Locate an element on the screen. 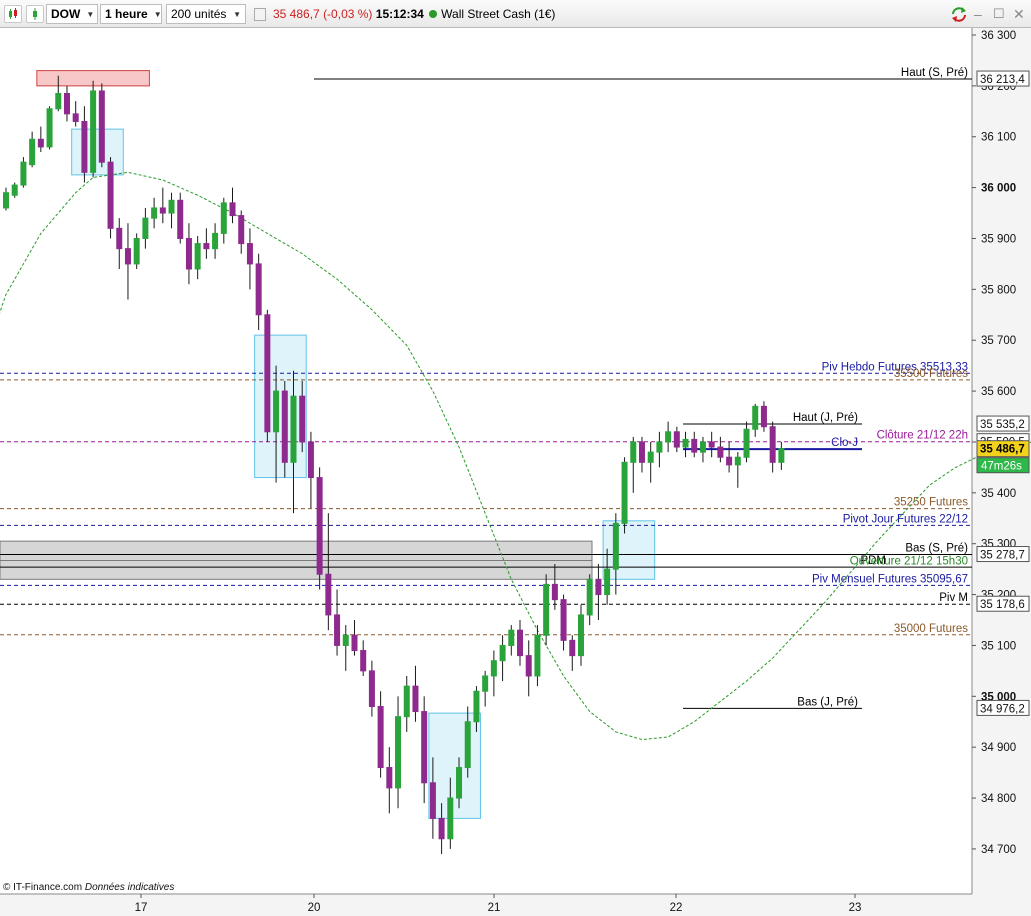  indicator-button is located at coordinates (35, 14).